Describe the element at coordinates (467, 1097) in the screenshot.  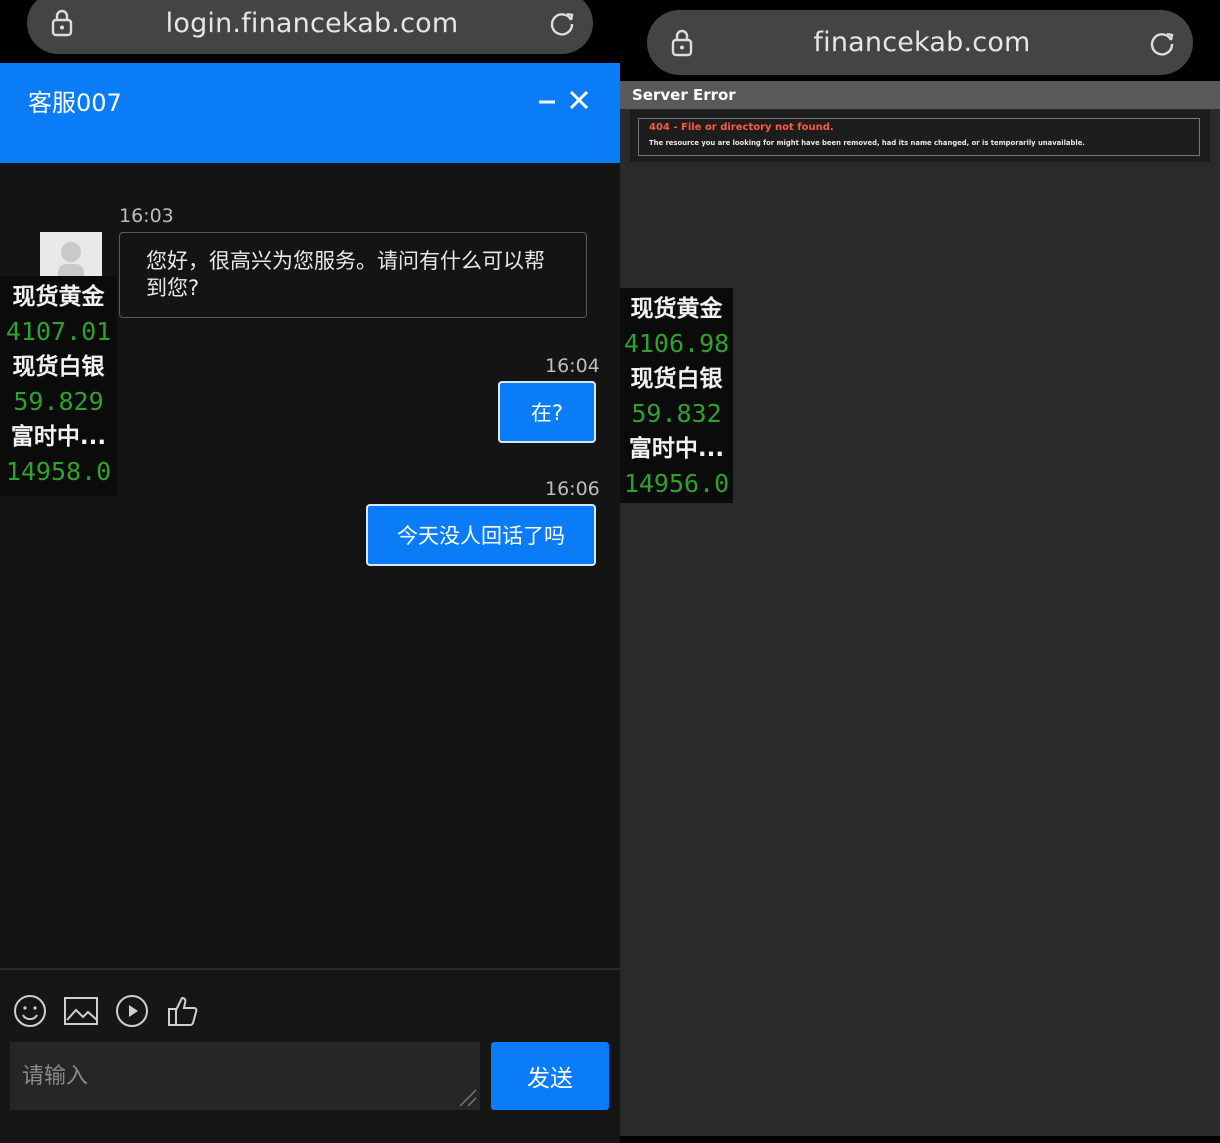
I see `resize-handle-icon` at that location.